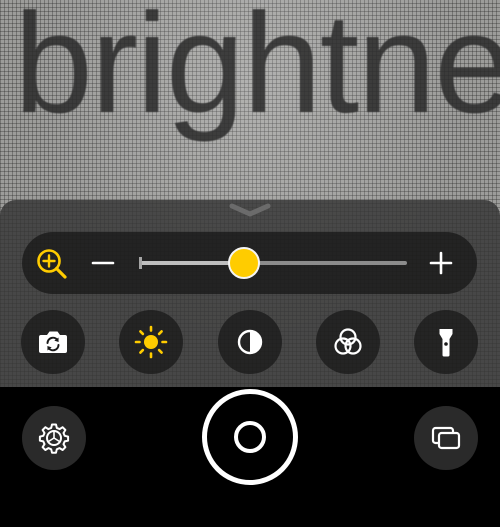 This screenshot has width=500, height=527. I want to click on color-filters-icon, so click(348, 341).